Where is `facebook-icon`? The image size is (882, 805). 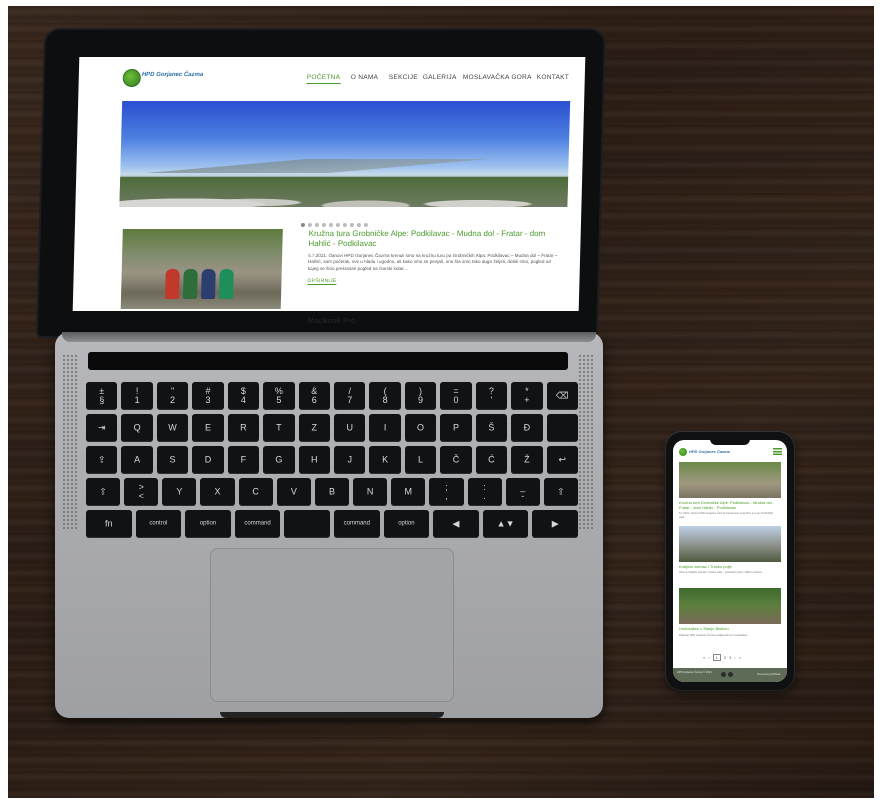 facebook-icon is located at coordinates (723, 674).